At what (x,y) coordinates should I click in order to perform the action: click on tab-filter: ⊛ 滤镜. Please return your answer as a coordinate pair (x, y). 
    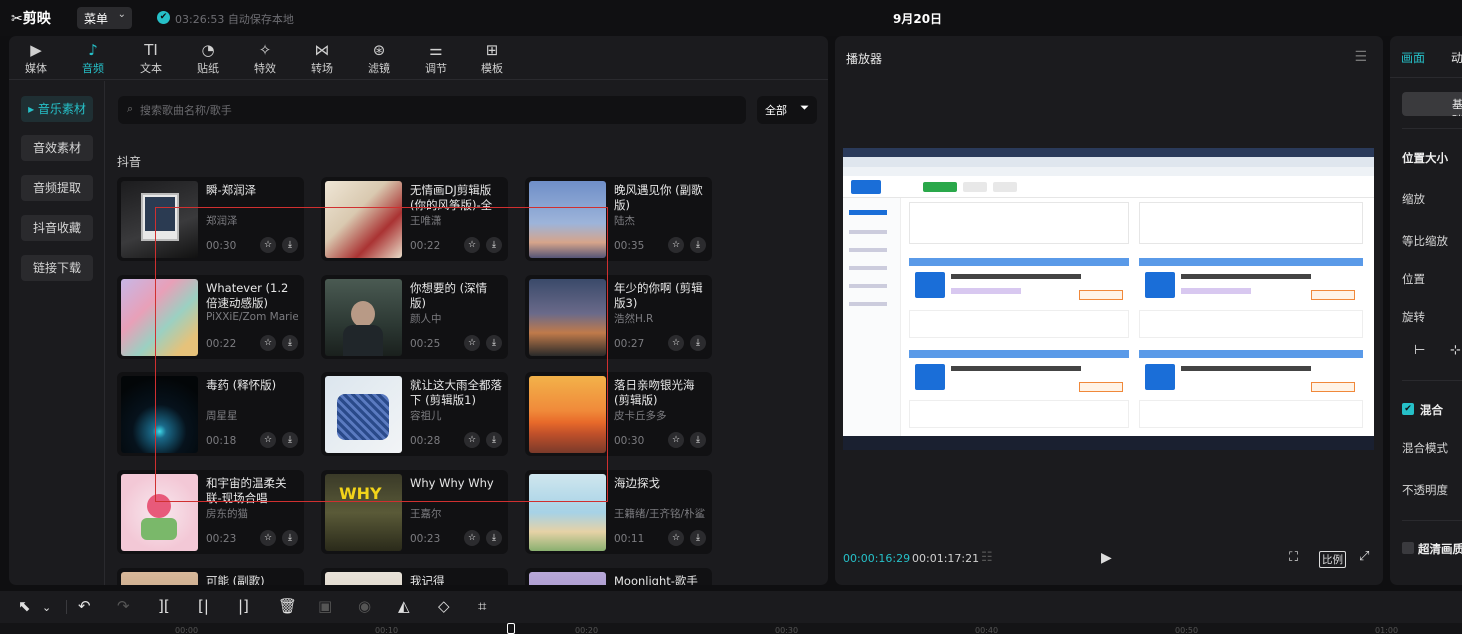
    Looking at the image, I should click on (379, 58).